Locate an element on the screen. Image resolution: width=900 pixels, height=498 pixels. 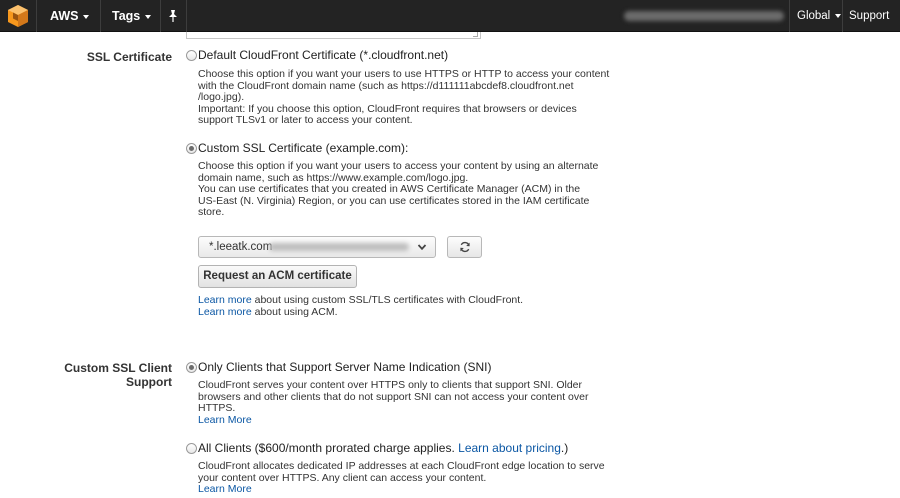
learn-more-row: Learn more about using ACM. is located at coordinates (360, 312).